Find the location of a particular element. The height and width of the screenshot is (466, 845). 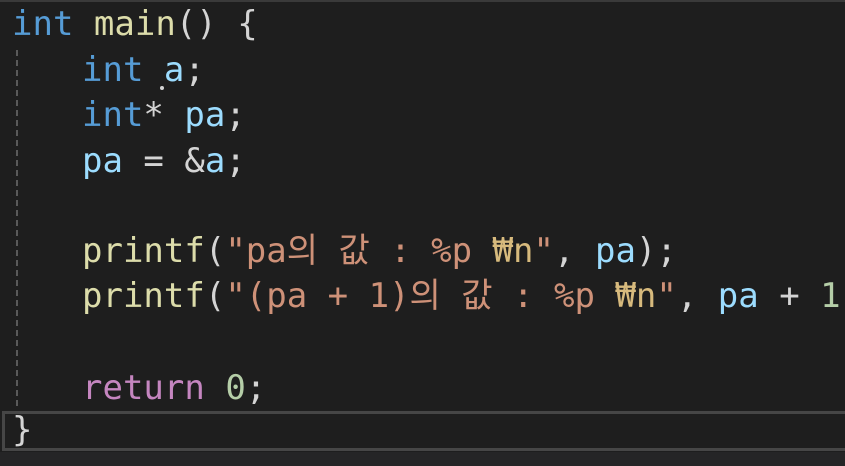

text-cursor-marker is located at coordinates (162, 88).